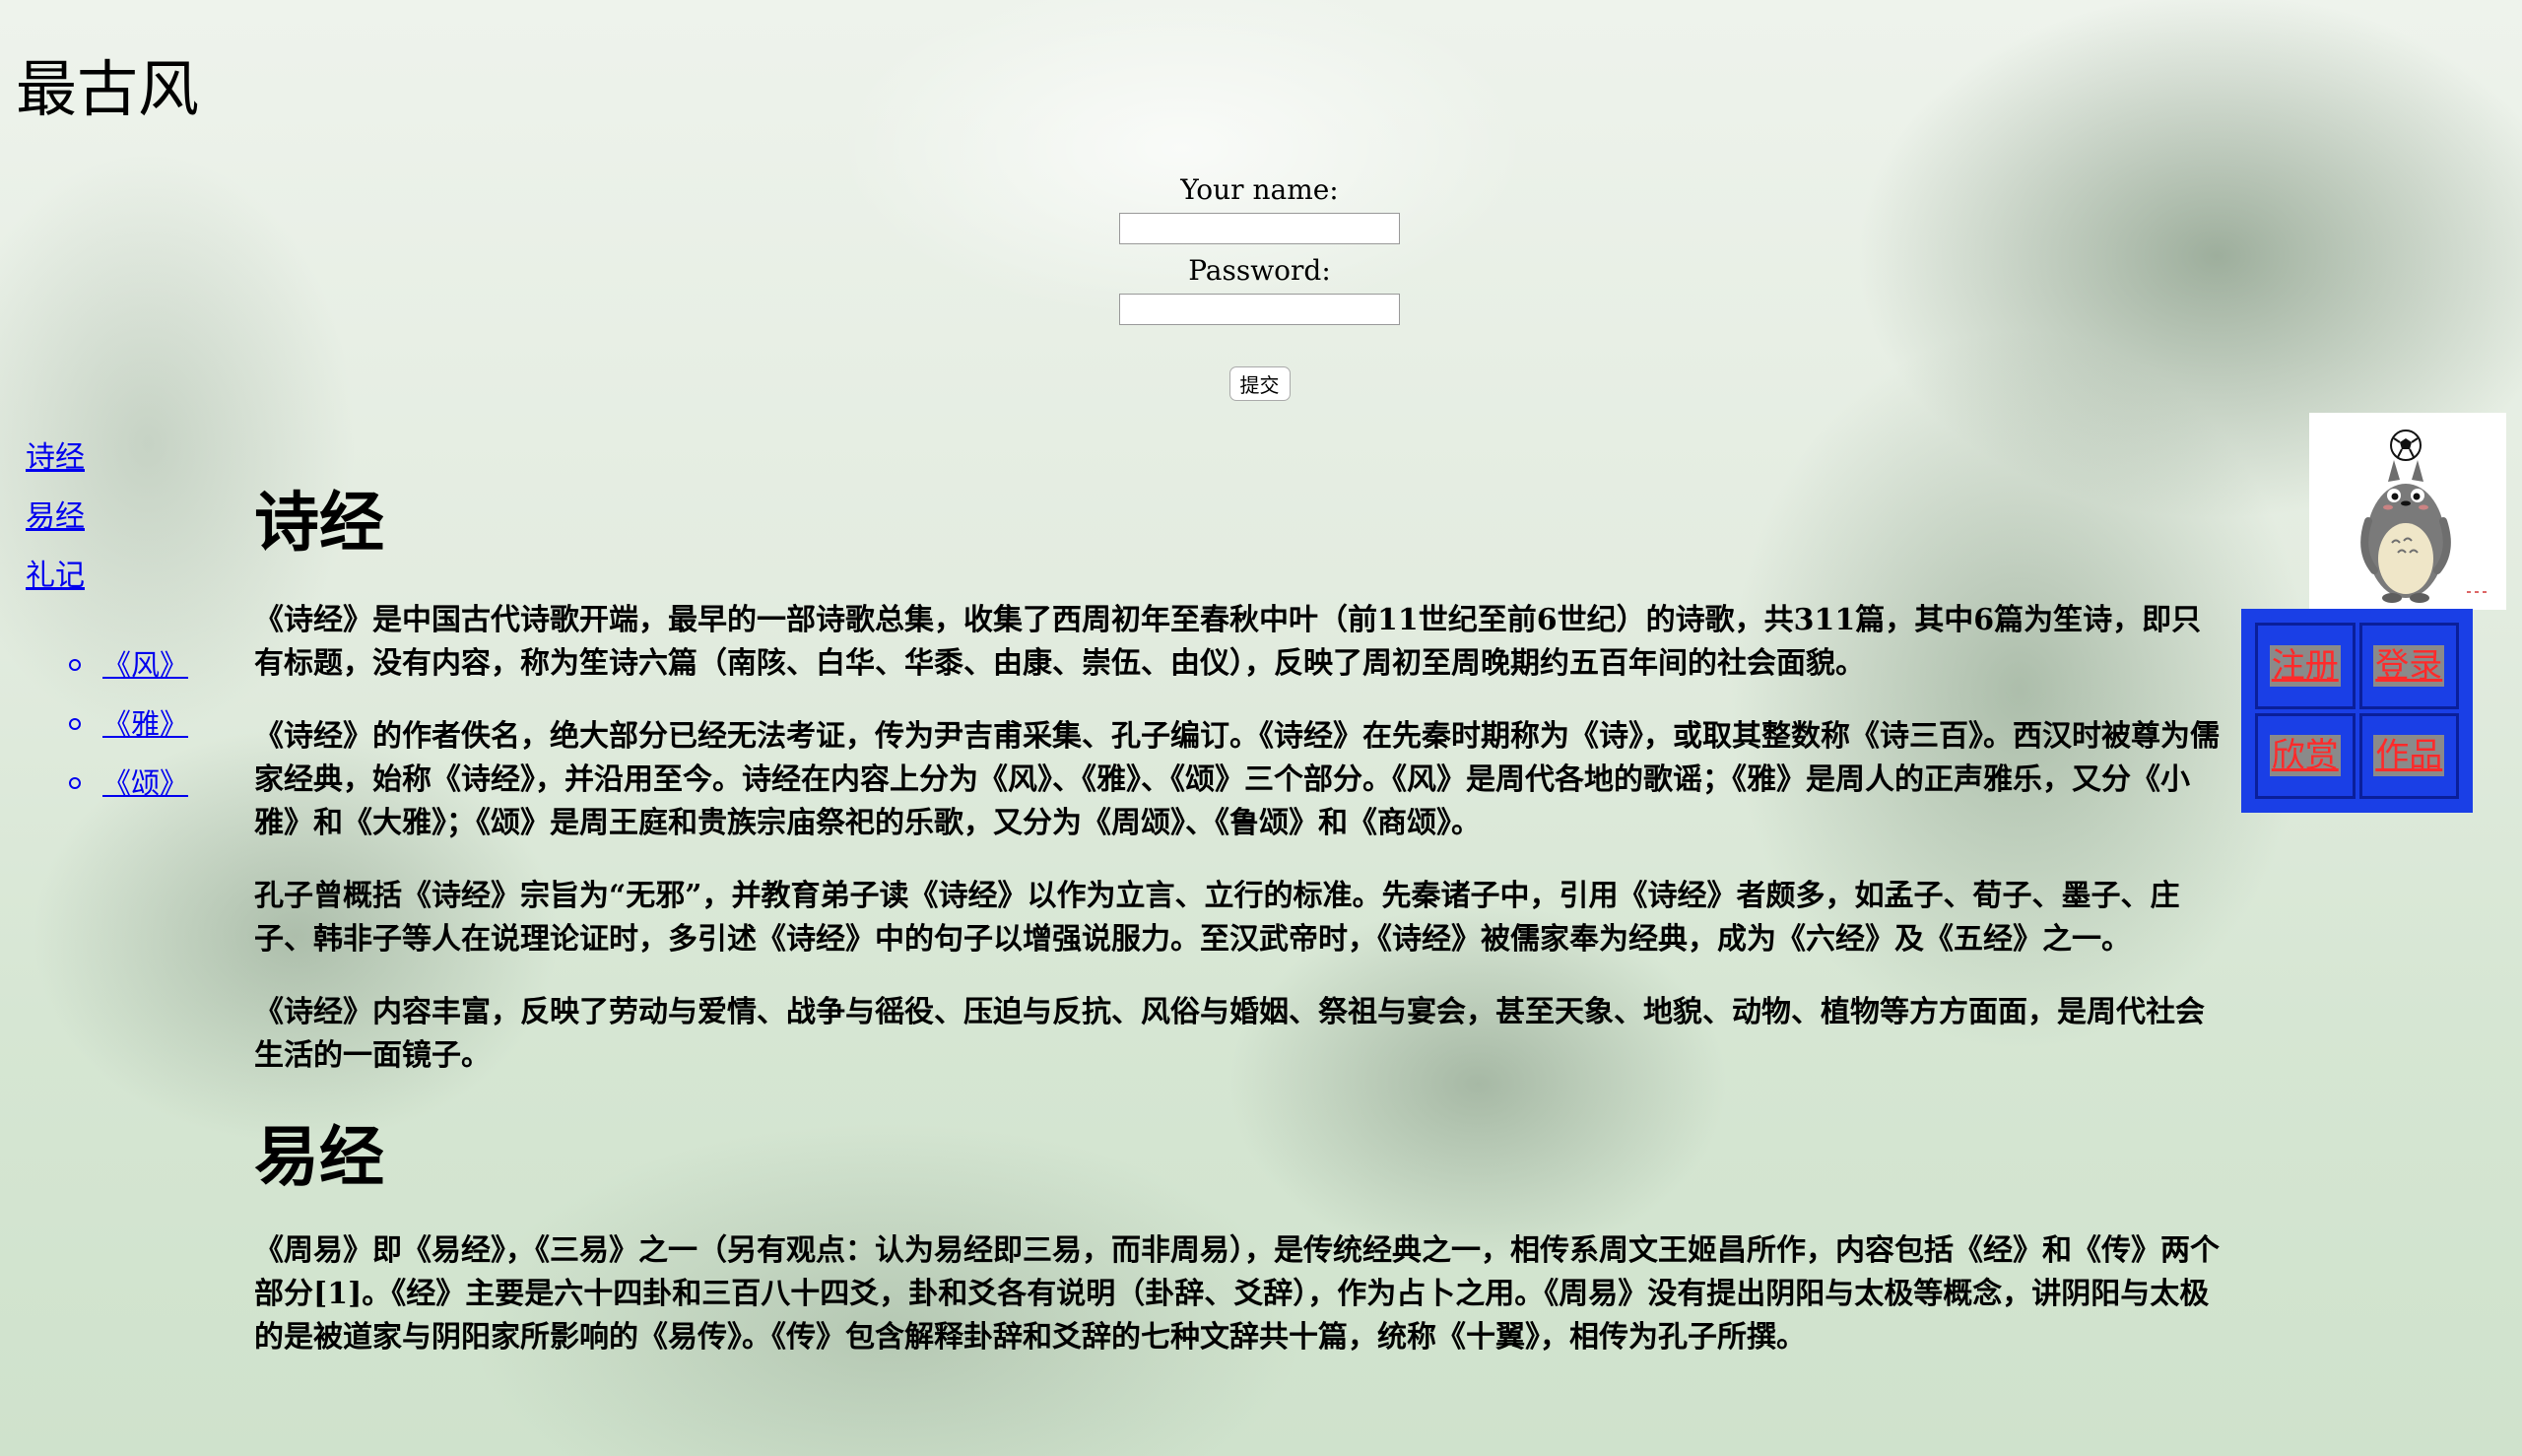  I want to click on appreciate-link: 欣赏, so click(2305, 756).